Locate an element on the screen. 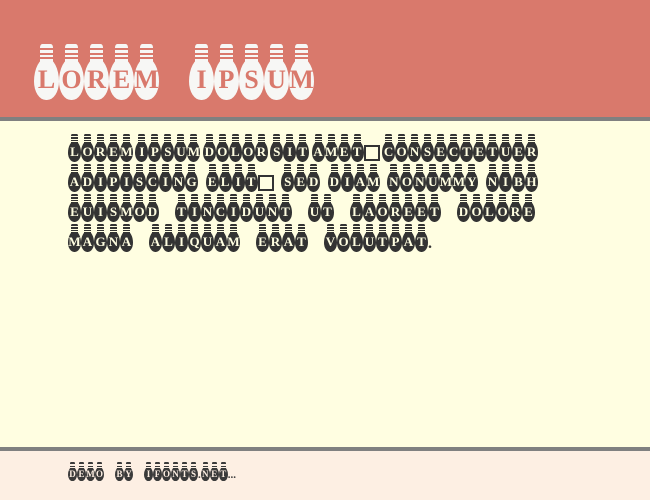 This screenshot has width=650, height=500. bulb-word: LAOREET is located at coordinates (395, 208).